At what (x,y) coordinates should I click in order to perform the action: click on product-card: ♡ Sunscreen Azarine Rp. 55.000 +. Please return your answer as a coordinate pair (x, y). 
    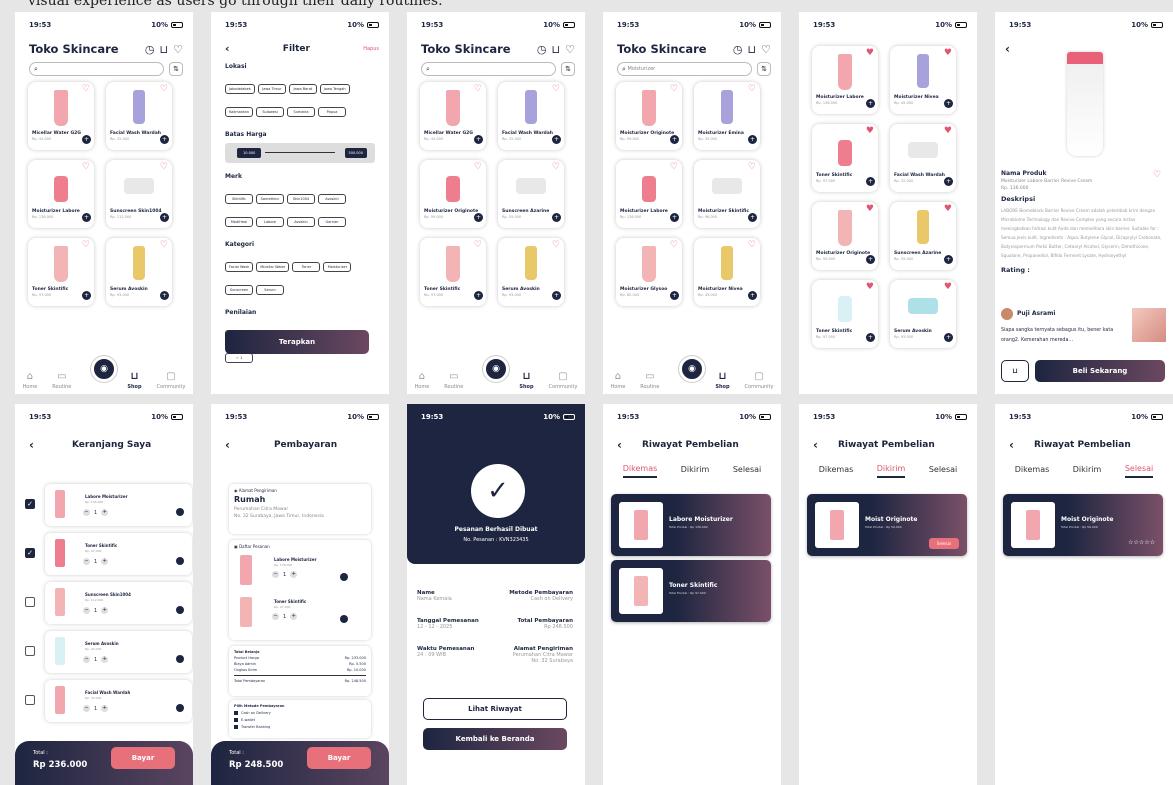
    Looking at the image, I should click on (531, 194).